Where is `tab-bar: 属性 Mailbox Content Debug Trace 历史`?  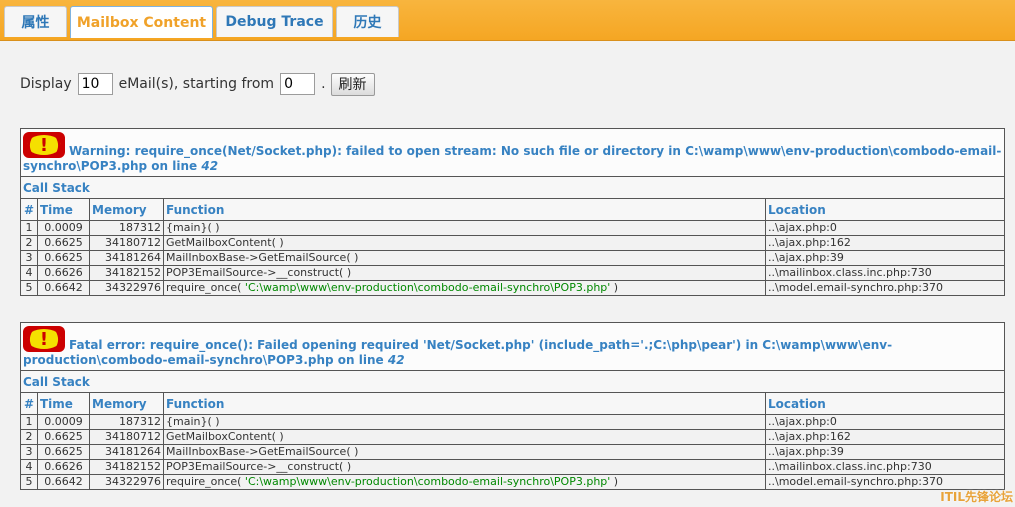 tab-bar: 属性 Mailbox Content Debug Trace 历史 is located at coordinates (507, 20).